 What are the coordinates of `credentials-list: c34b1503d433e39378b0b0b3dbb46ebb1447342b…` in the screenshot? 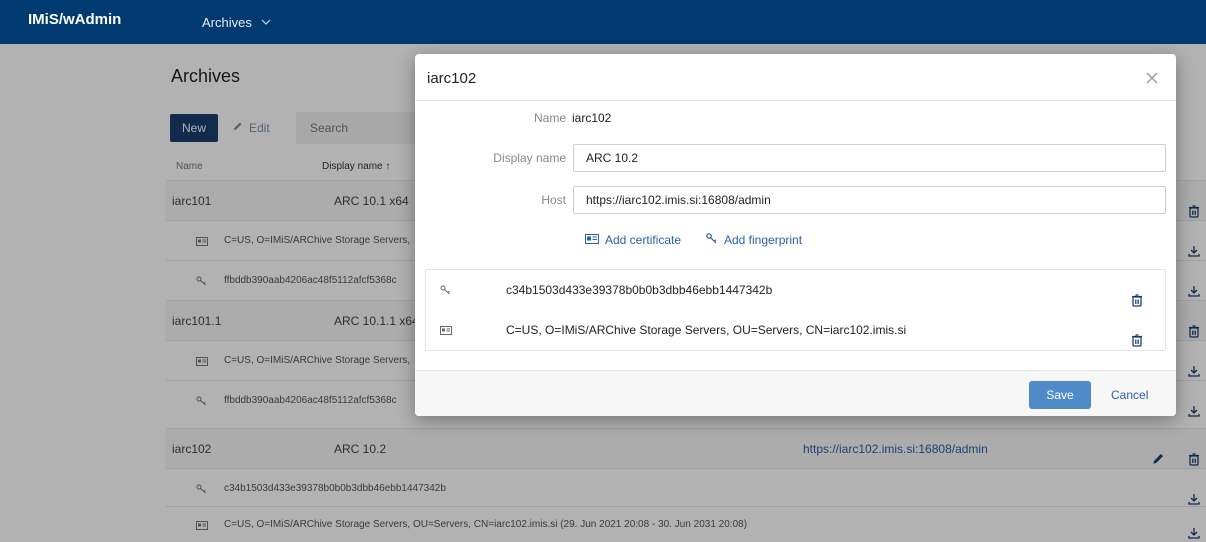 It's located at (795, 310).